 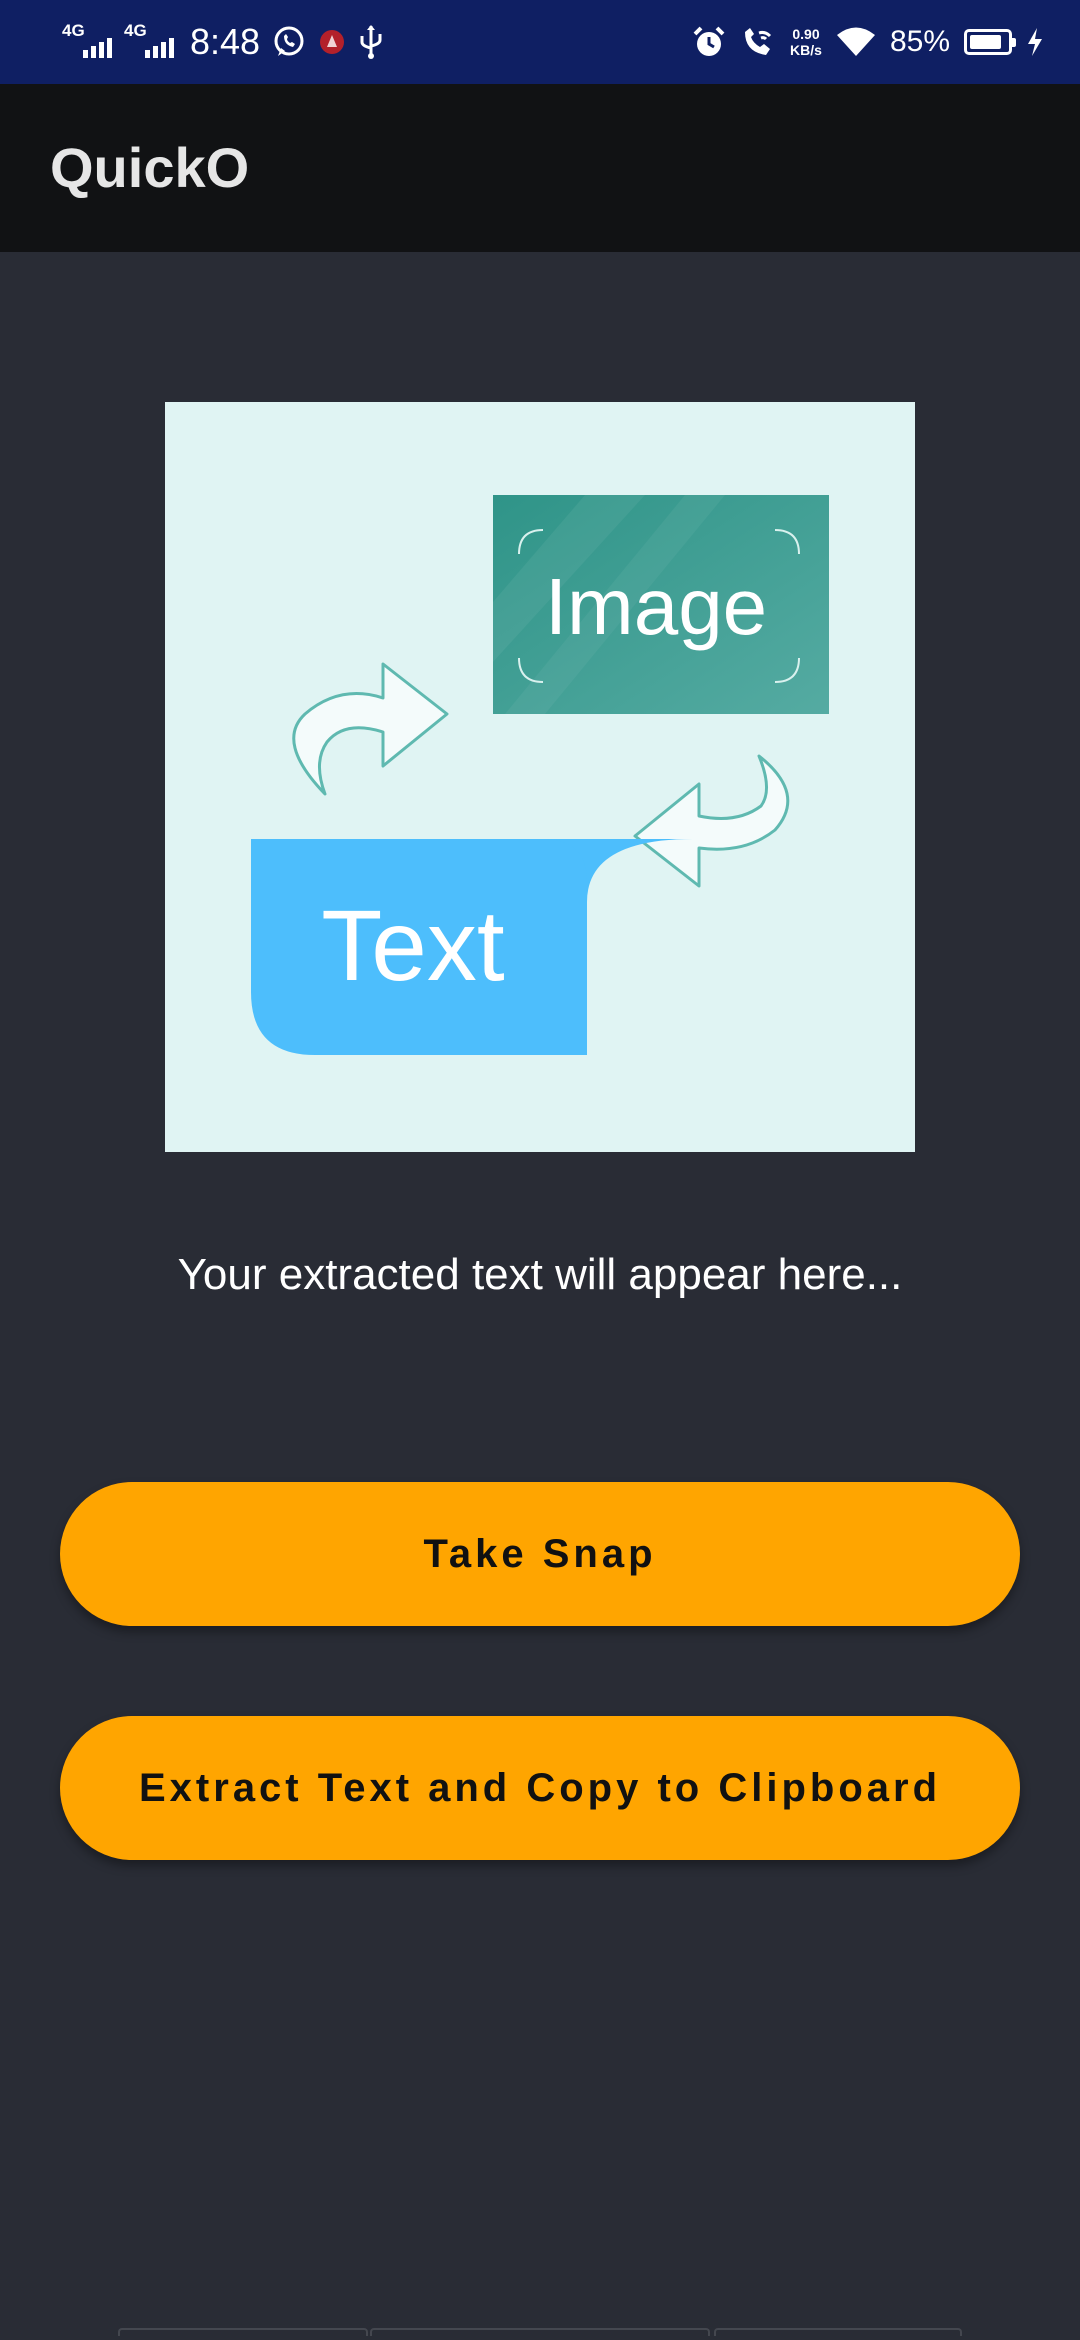 I want to click on clock: 8:48, so click(x=225, y=41).